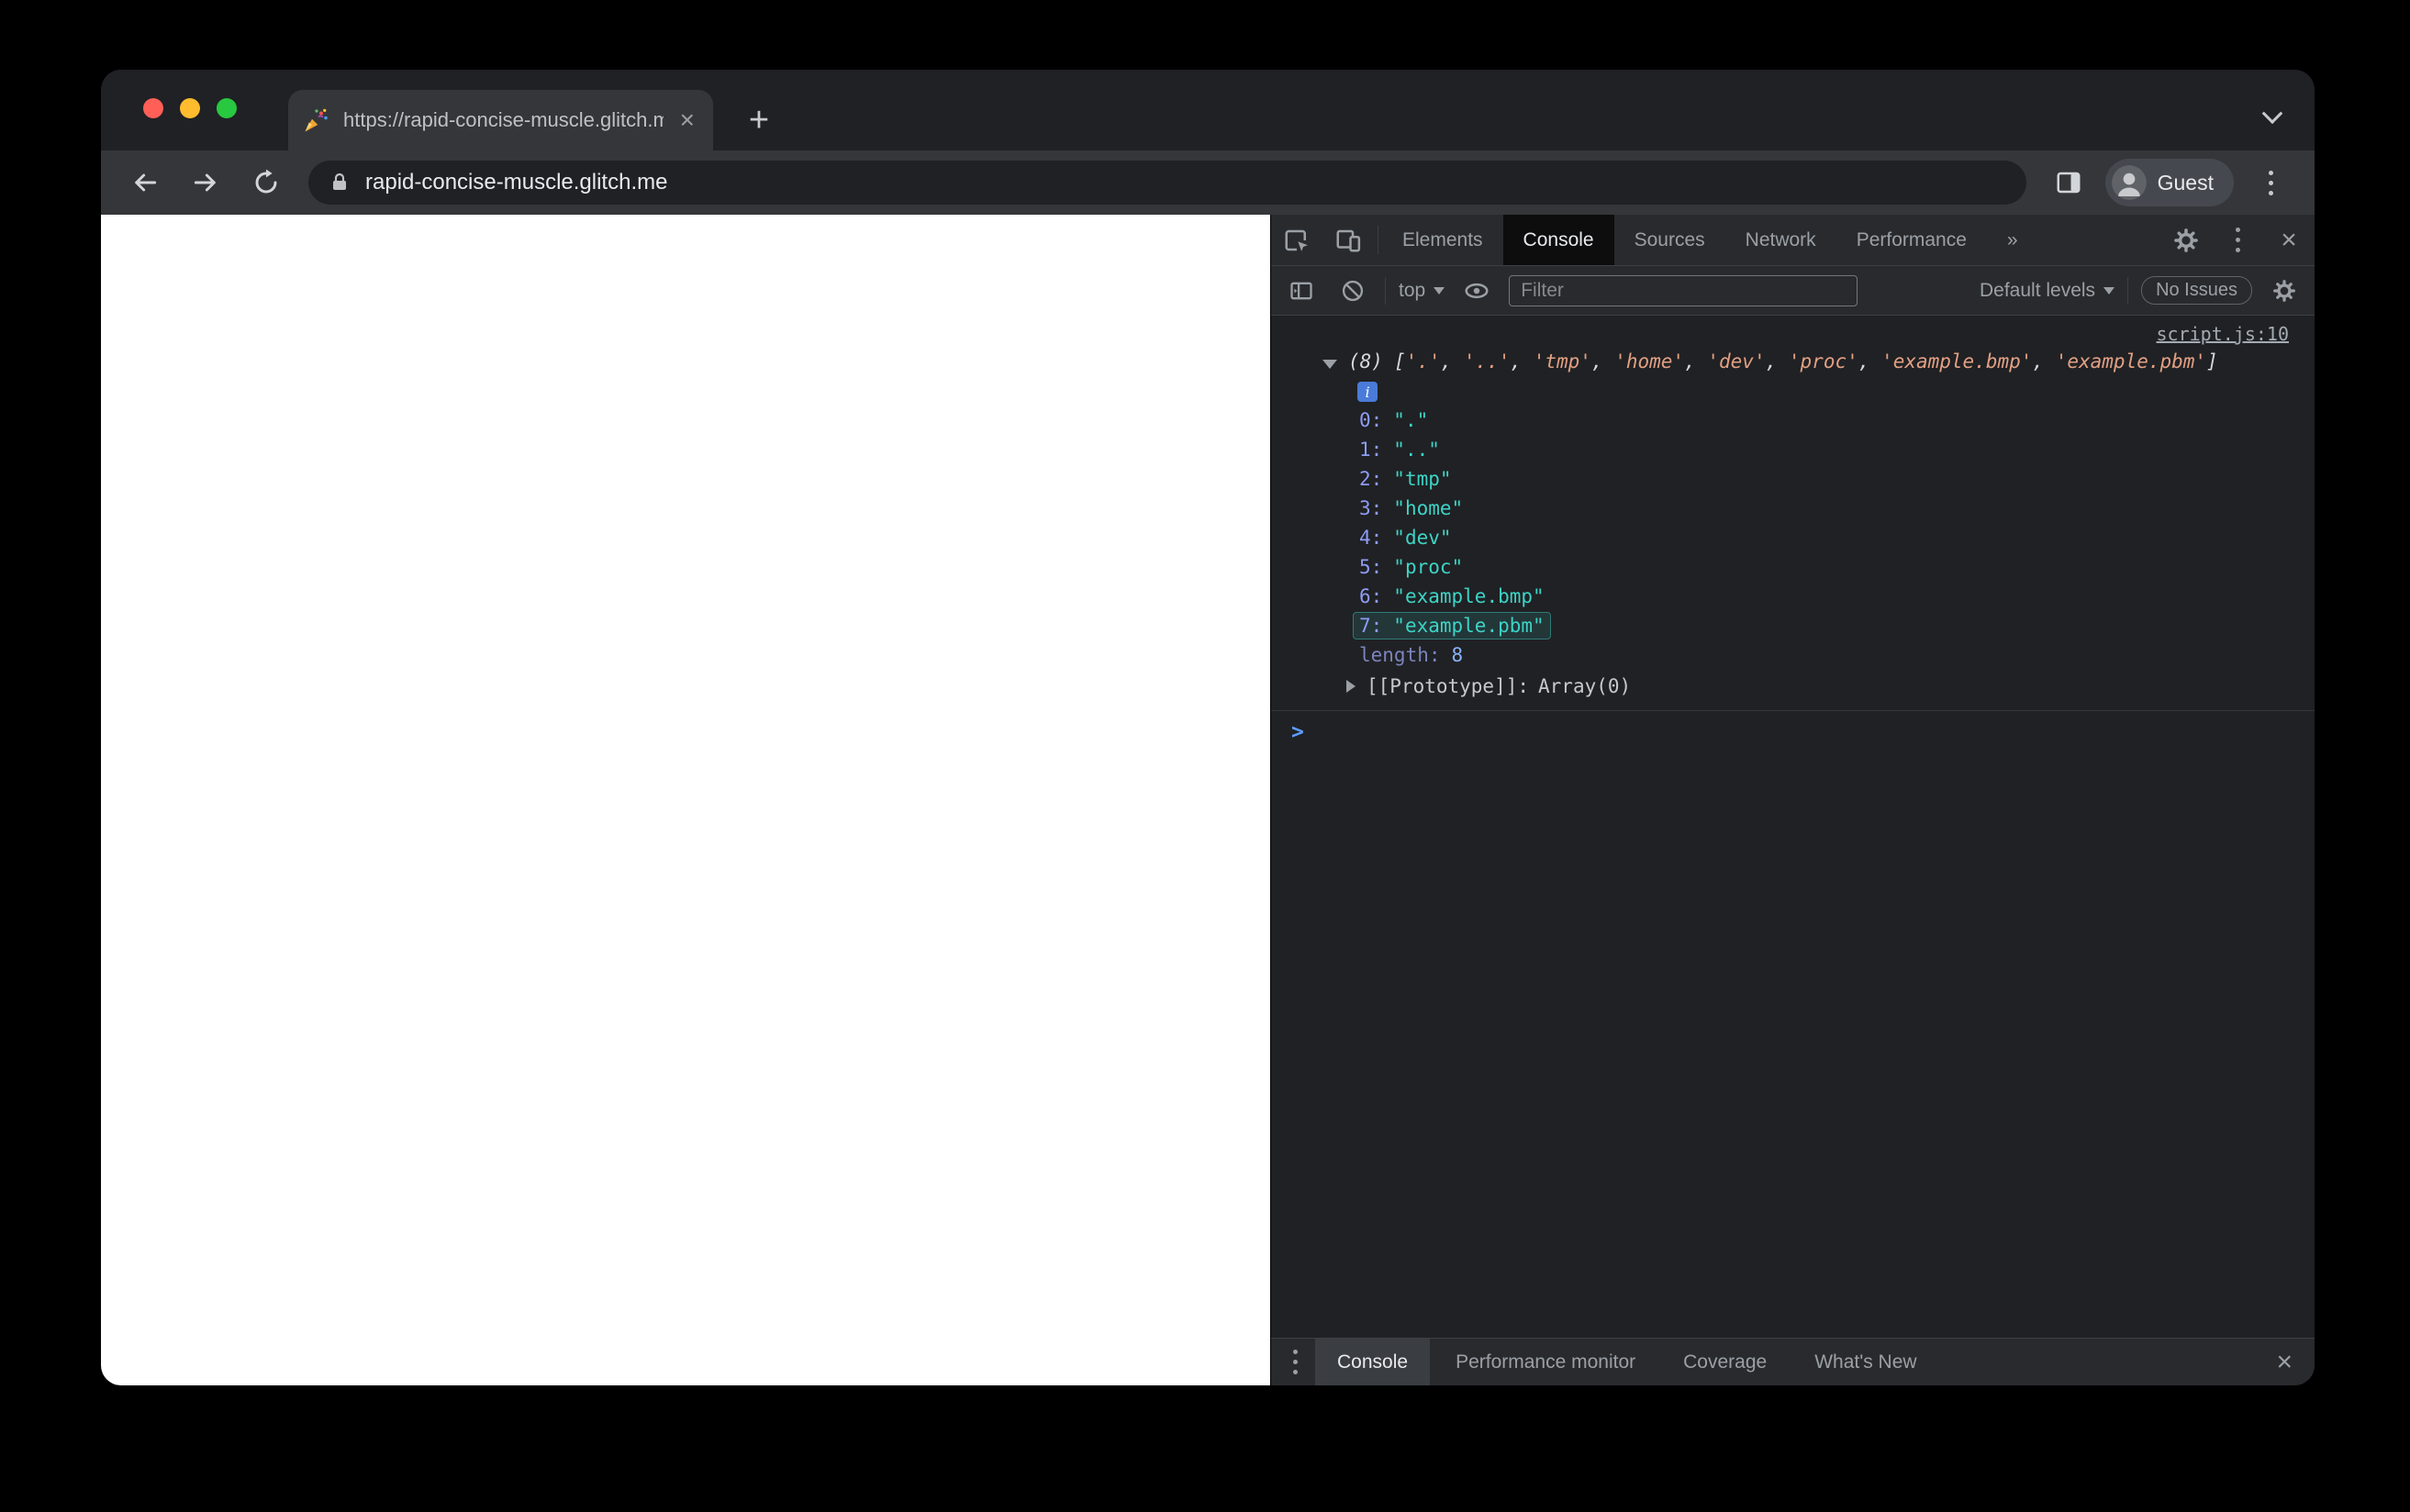 The image size is (2410, 1512). Describe the element at coordinates (759, 120) in the screenshot. I see `new-tab-button: +` at that location.